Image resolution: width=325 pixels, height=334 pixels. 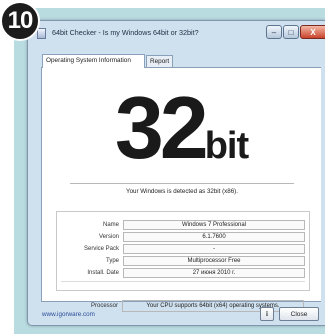 I want to click on divider, so click(x=183, y=281).